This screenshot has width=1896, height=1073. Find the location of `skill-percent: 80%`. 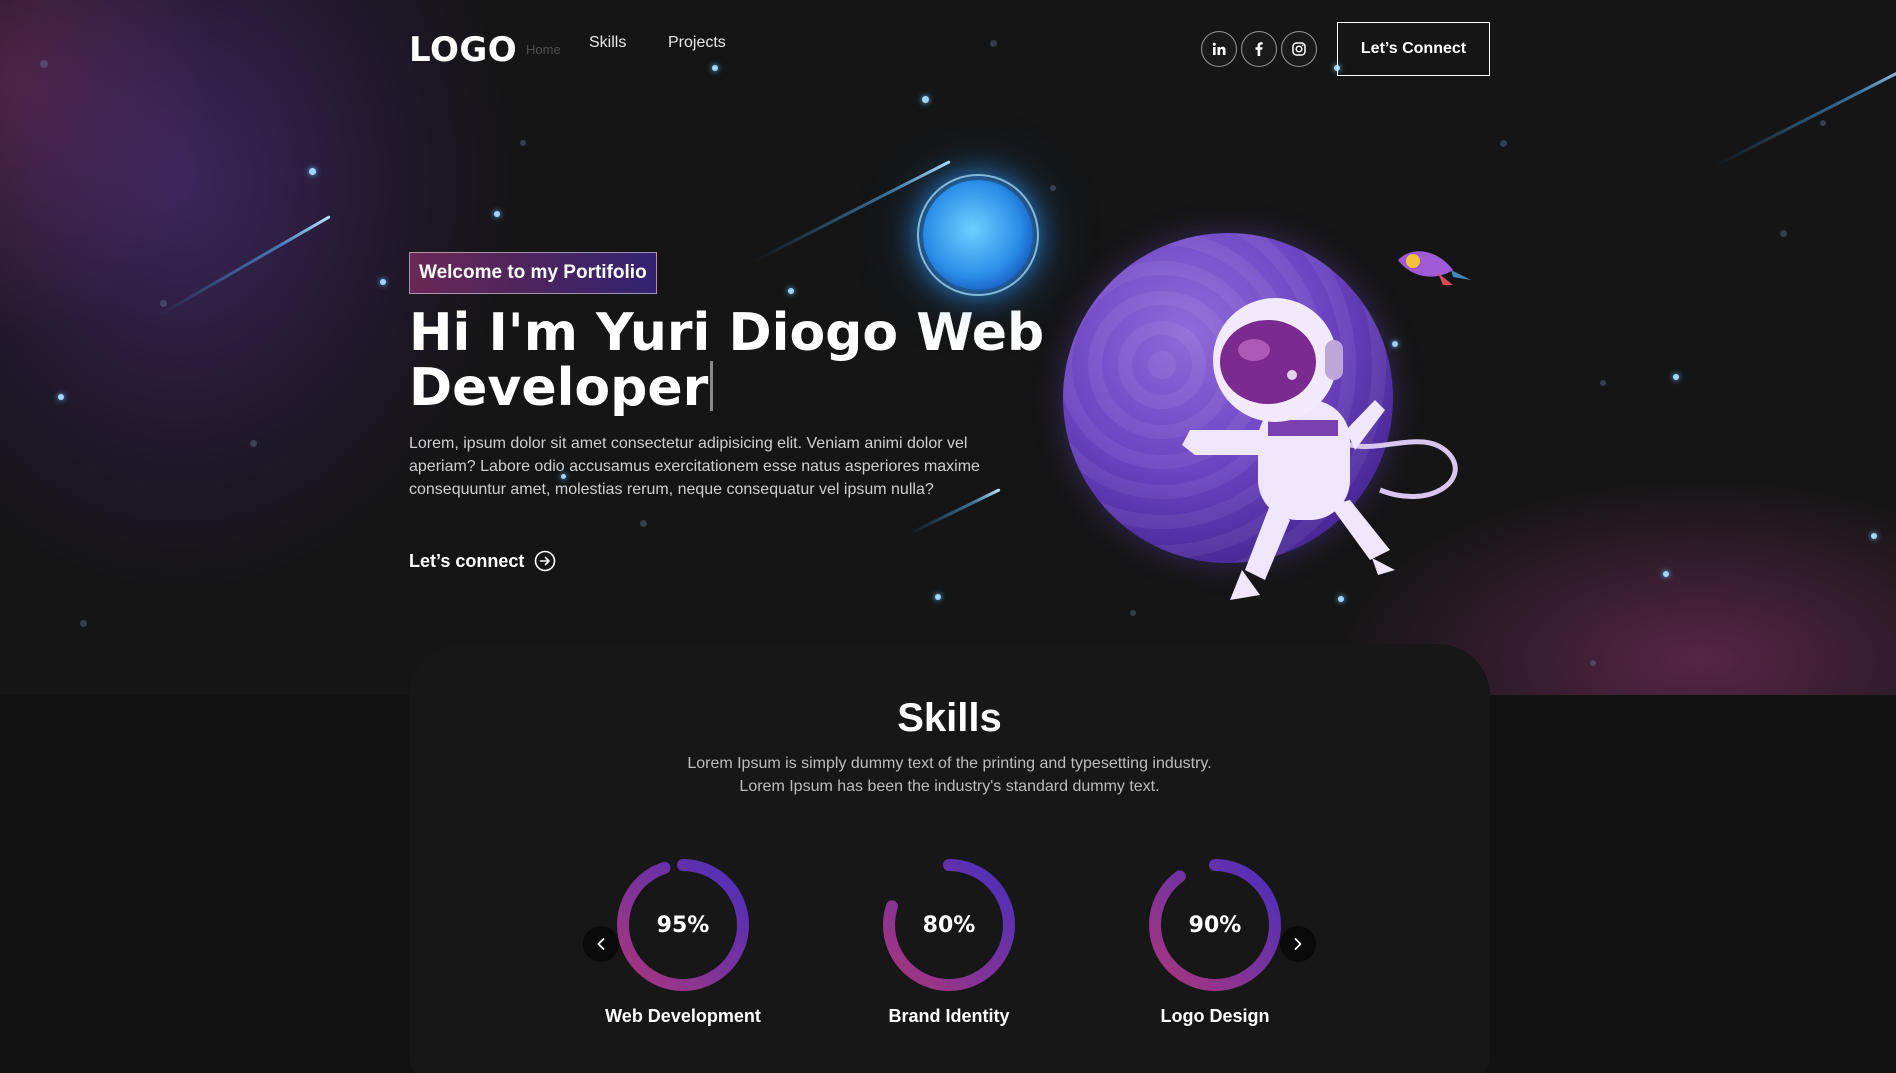

skill-percent: 80% is located at coordinates (949, 925).